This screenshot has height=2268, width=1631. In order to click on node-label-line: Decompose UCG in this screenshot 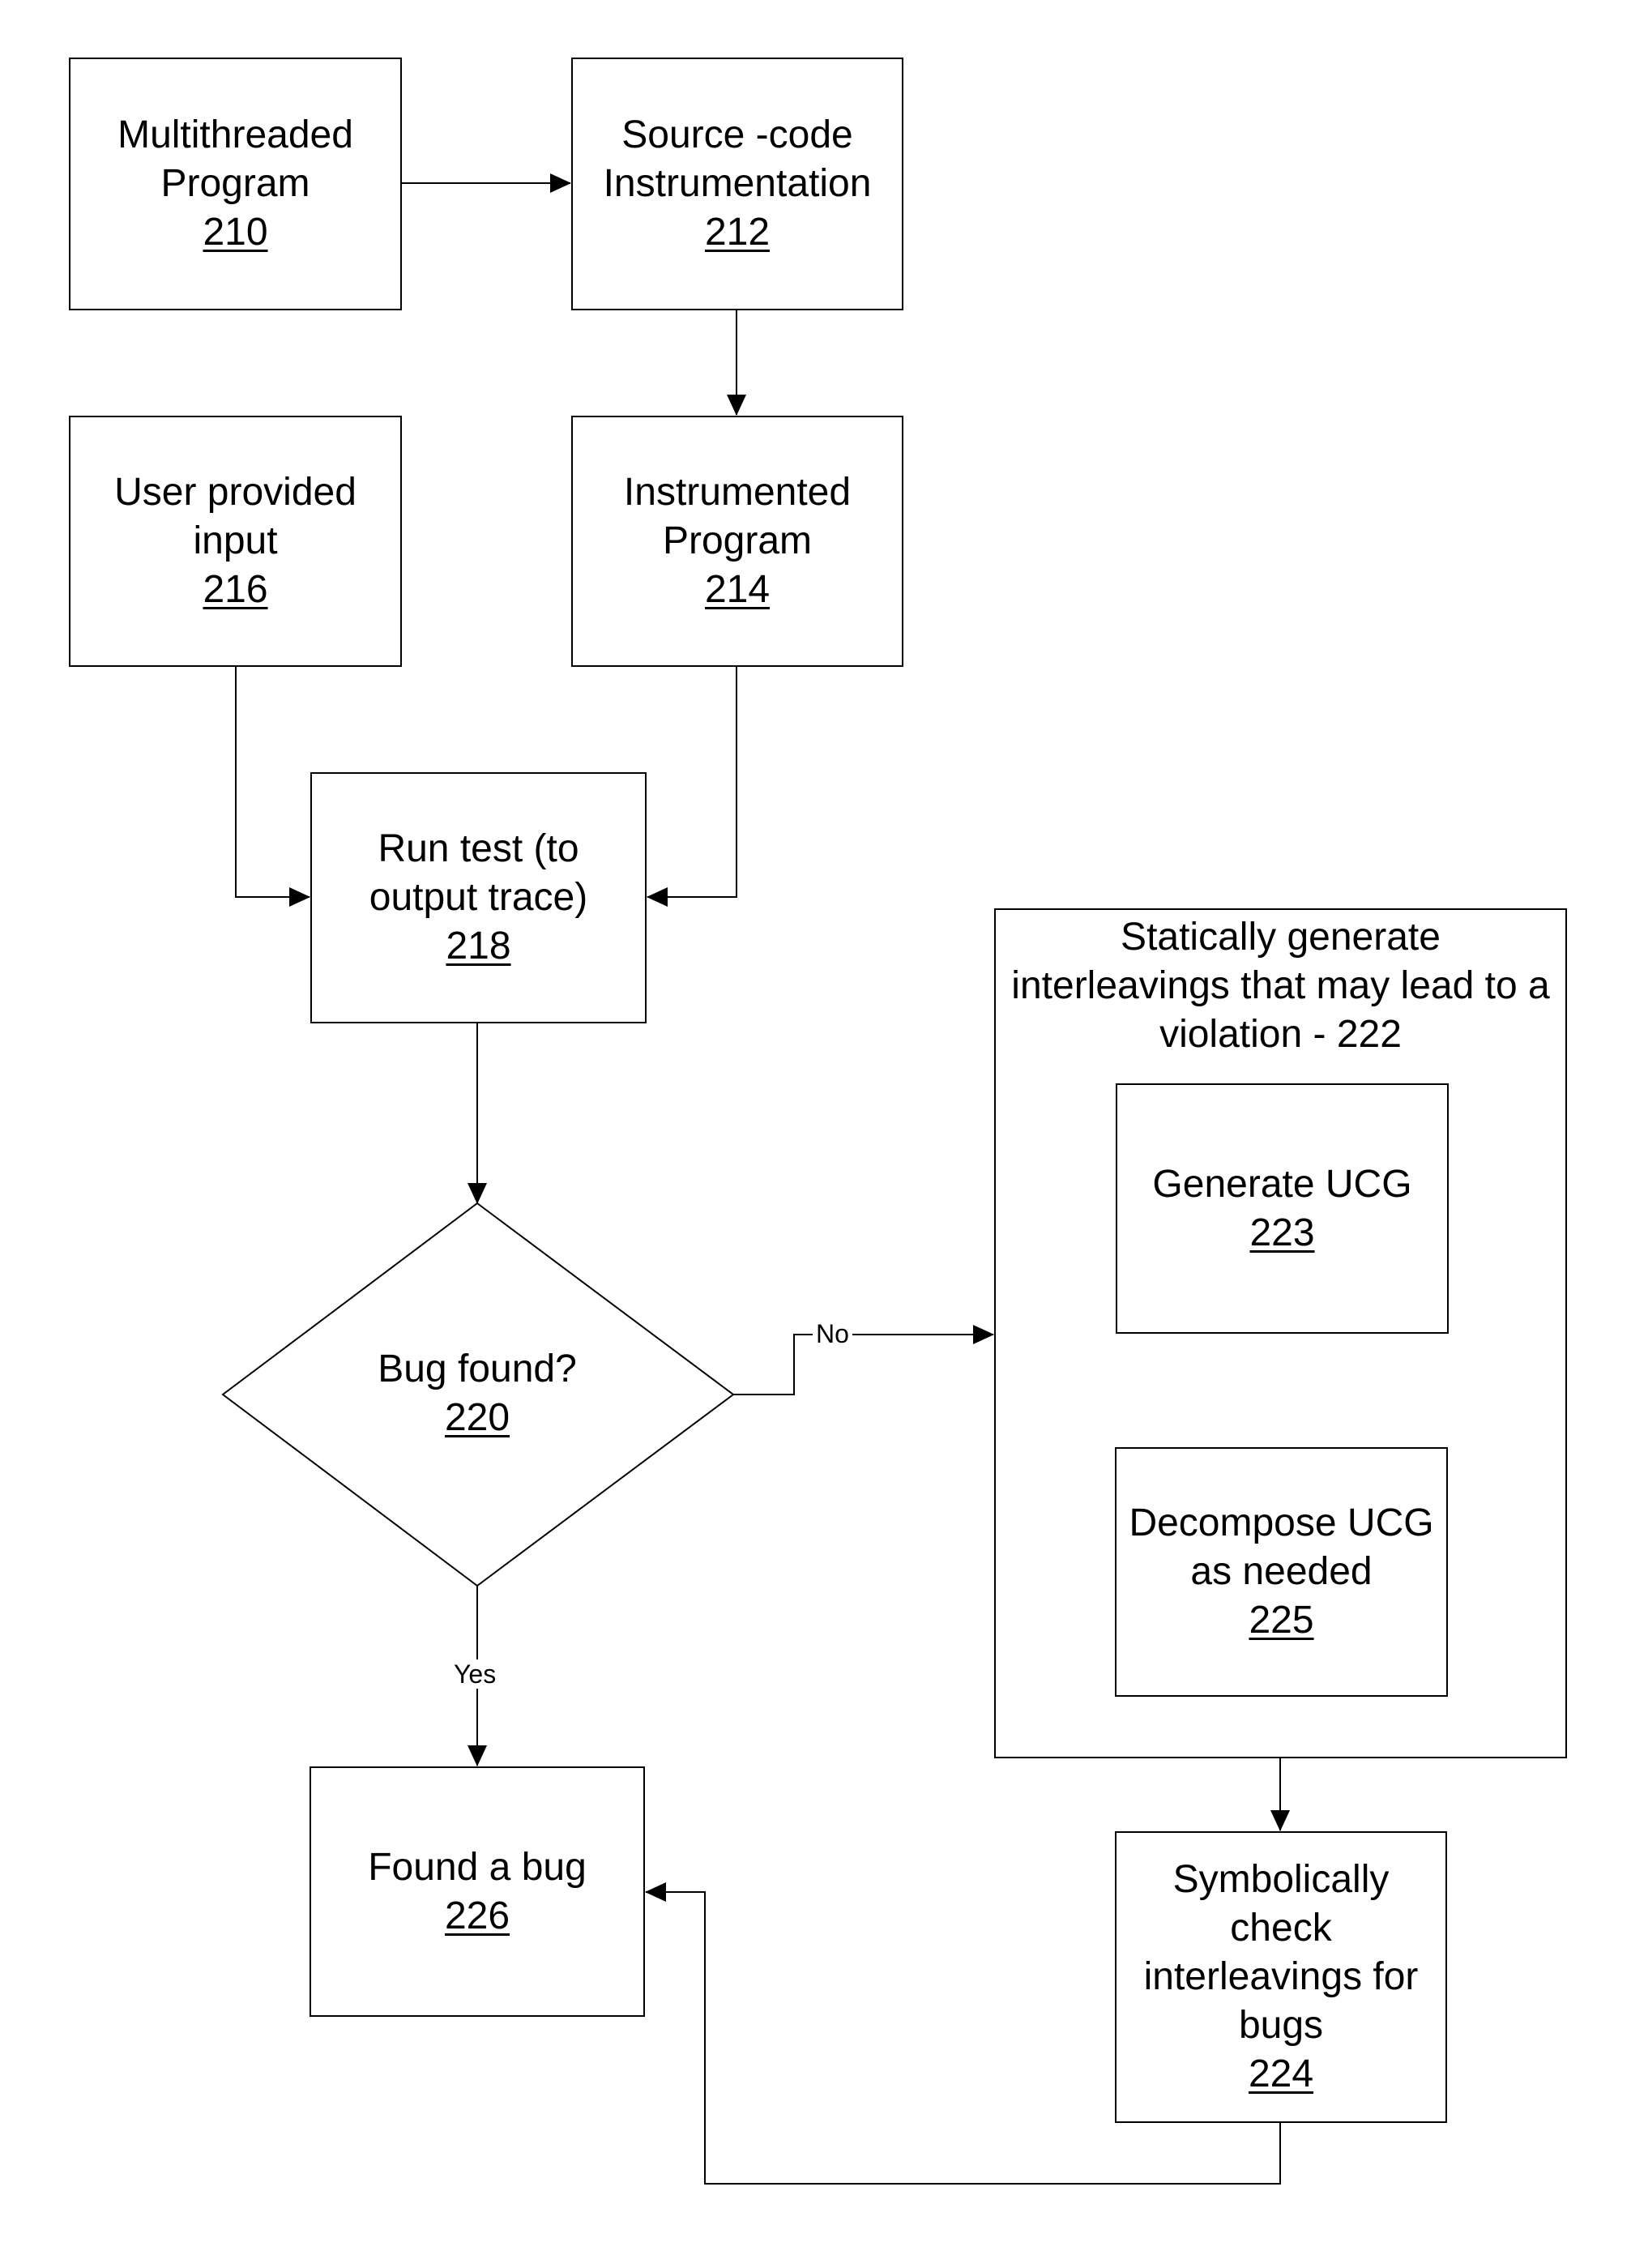, I will do `click(1281, 1523)`.